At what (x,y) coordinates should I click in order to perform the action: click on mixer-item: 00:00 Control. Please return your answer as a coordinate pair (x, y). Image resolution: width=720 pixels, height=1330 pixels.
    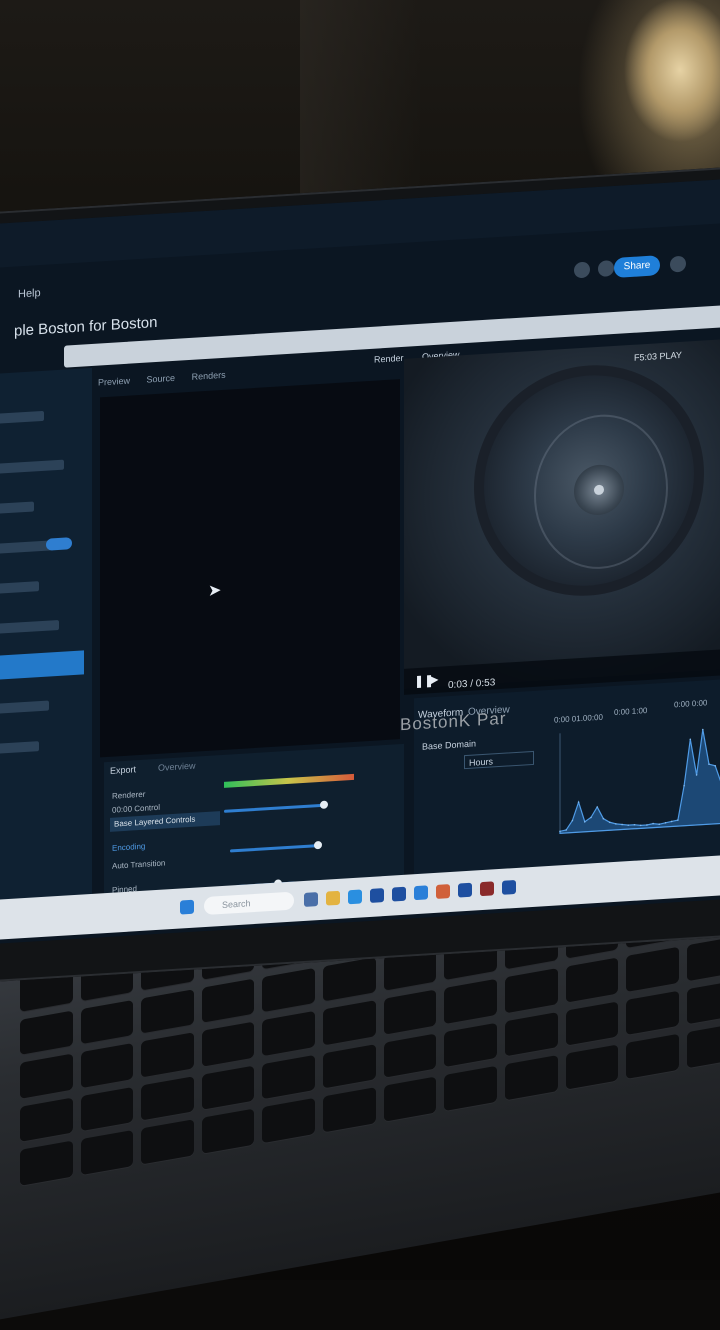
    Looking at the image, I should click on (136, 809).